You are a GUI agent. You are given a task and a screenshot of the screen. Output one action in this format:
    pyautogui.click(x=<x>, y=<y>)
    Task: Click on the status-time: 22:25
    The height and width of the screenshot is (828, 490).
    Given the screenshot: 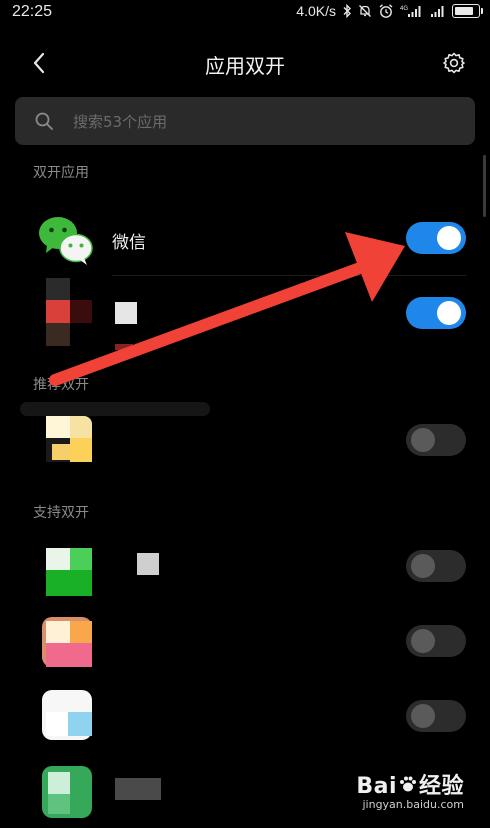 What is the action you would take?
    pyautogui.click(x=32, y=11)
    